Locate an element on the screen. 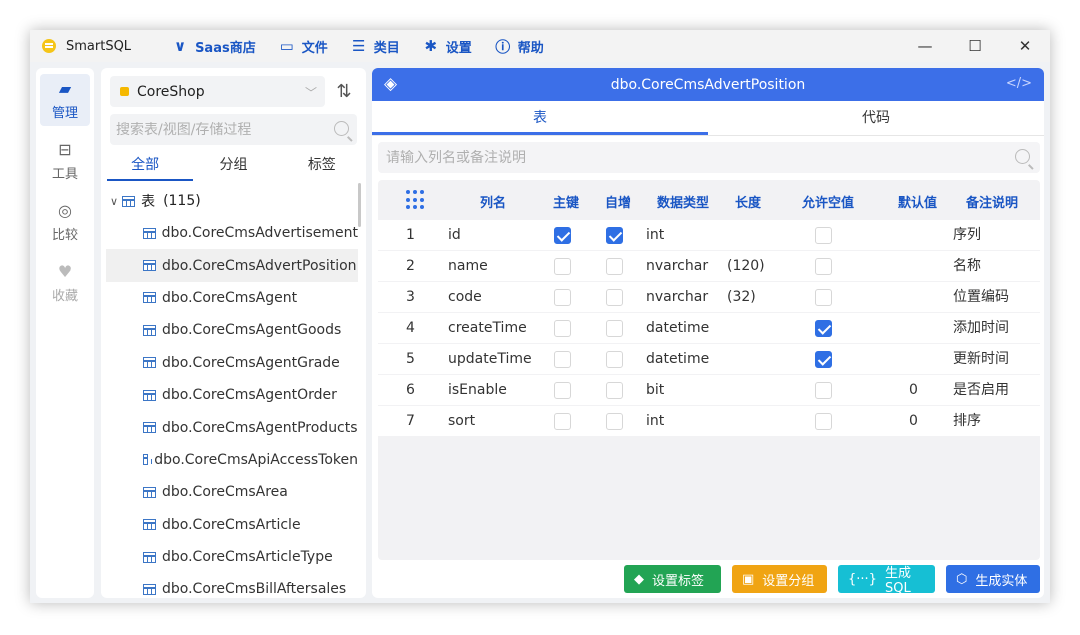 This screenshot has height=635, width=1080. refresh-icon: ⇅ is located at coordinates (344, 91).